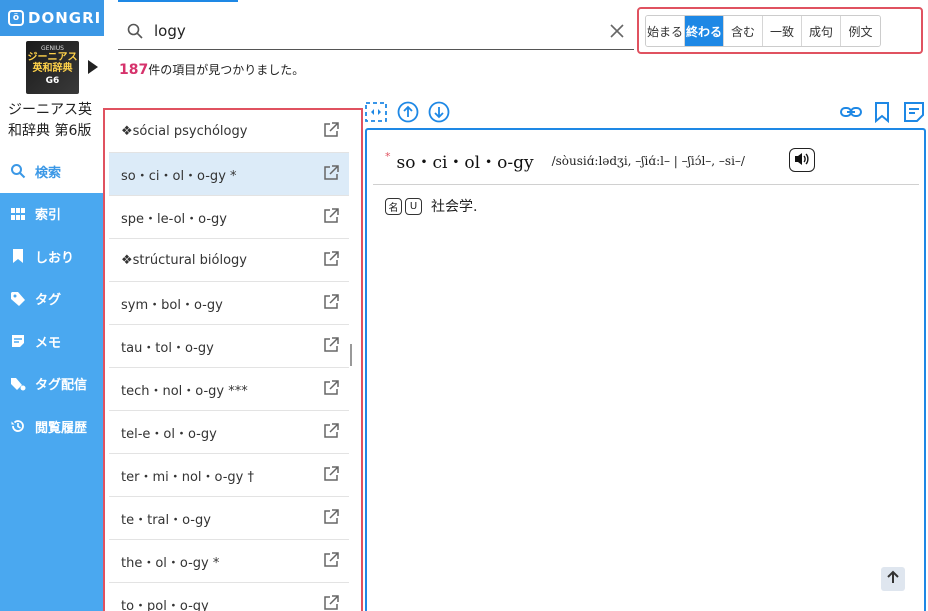 This screenshot has height=611, width=928. I want to click on list-item-label: to・pol・o-gy, so click(165, 604).